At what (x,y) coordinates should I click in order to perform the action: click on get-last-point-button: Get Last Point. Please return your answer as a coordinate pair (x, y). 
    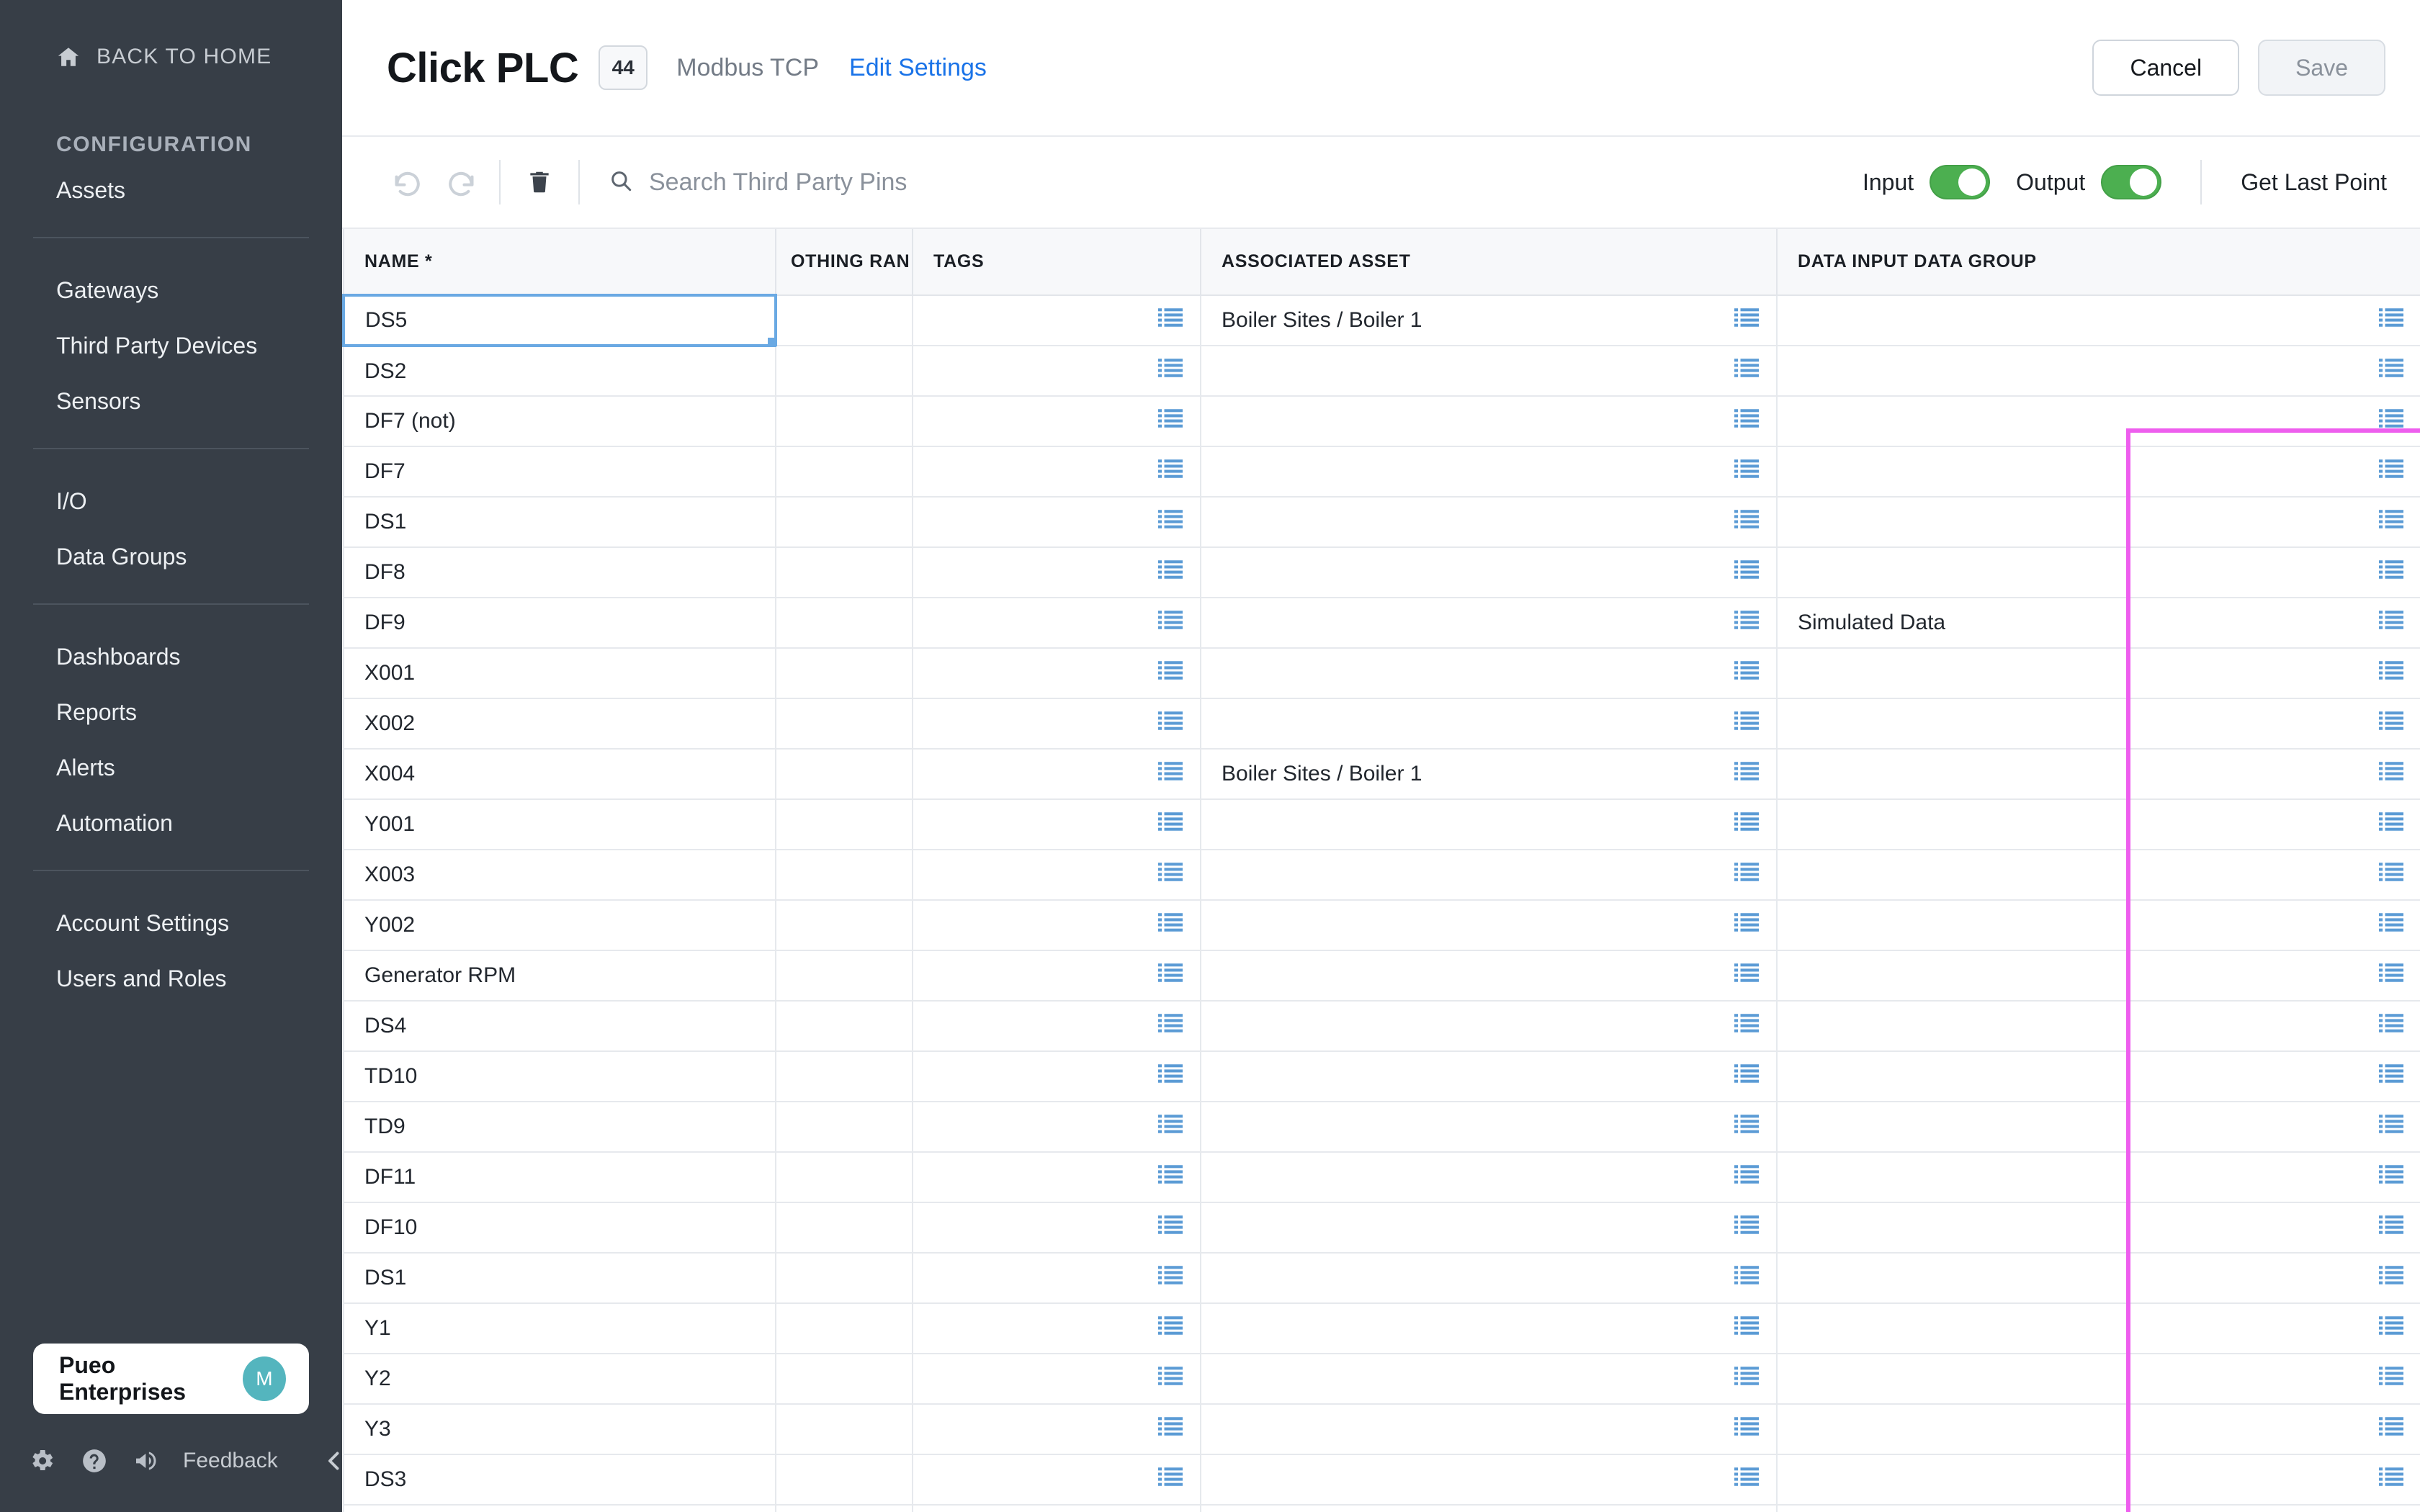
    Looking at the image, I should click on (2314, 182).